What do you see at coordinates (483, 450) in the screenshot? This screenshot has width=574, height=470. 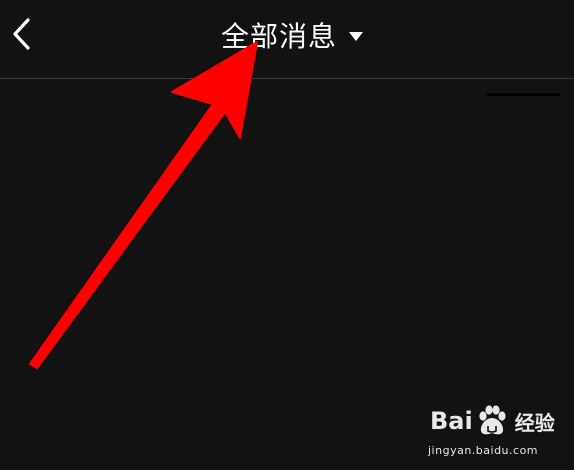 I see `watermark-url: jingyan.baidu.com` at bounding box center [483, 450].